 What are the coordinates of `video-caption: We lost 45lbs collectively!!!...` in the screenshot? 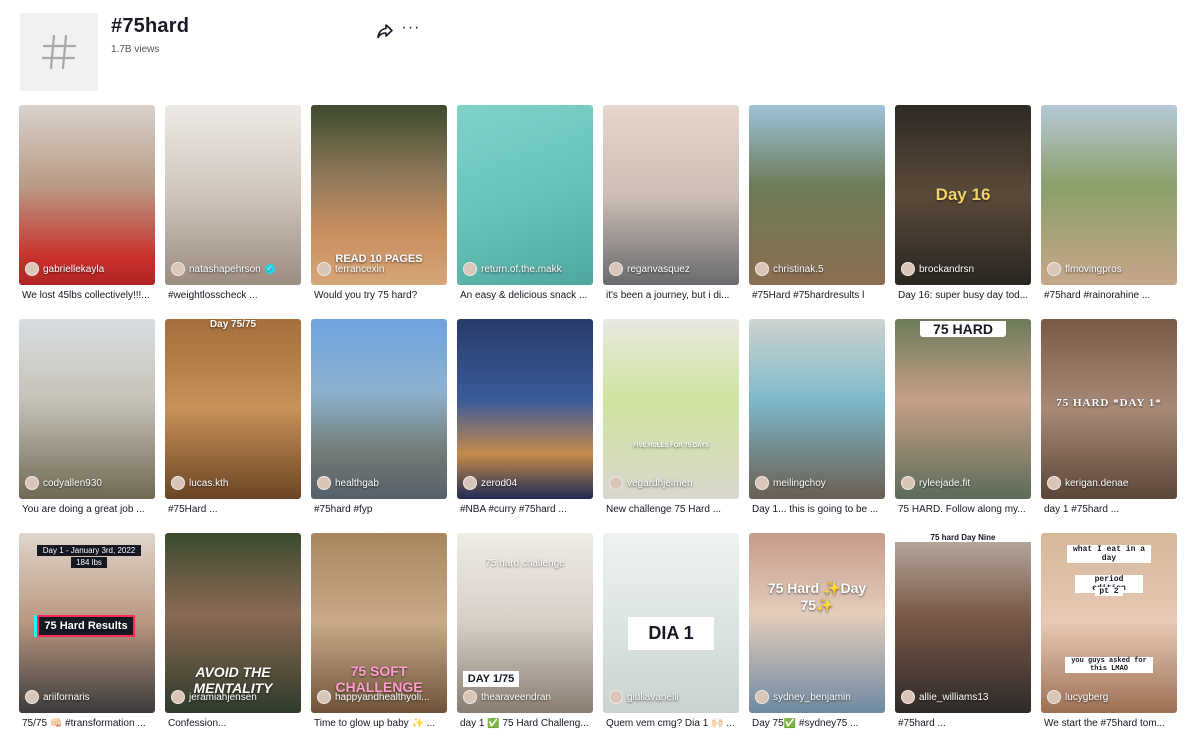 It's located at (88, 295).